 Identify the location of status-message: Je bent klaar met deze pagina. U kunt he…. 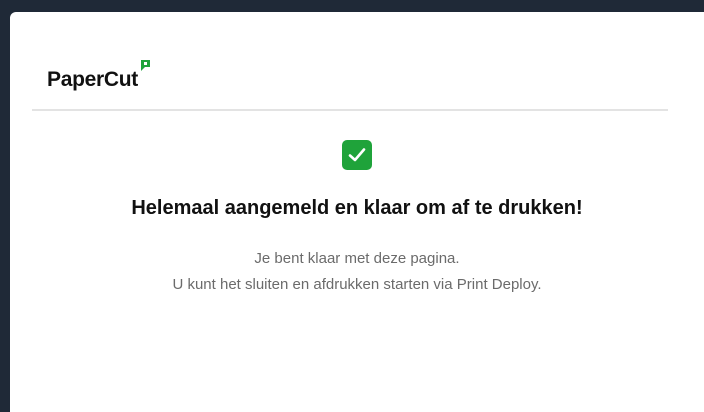
(357, 272).